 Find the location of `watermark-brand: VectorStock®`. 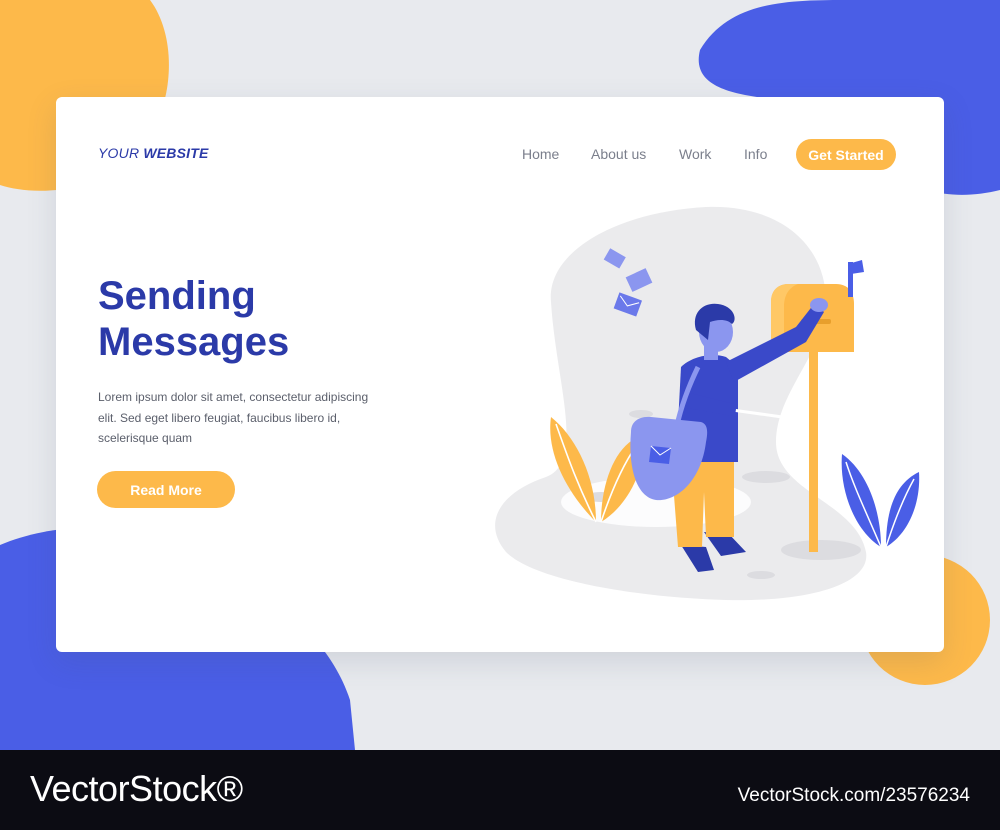

watermark-brand: VectorStock® is located at coordinates (136, 788).